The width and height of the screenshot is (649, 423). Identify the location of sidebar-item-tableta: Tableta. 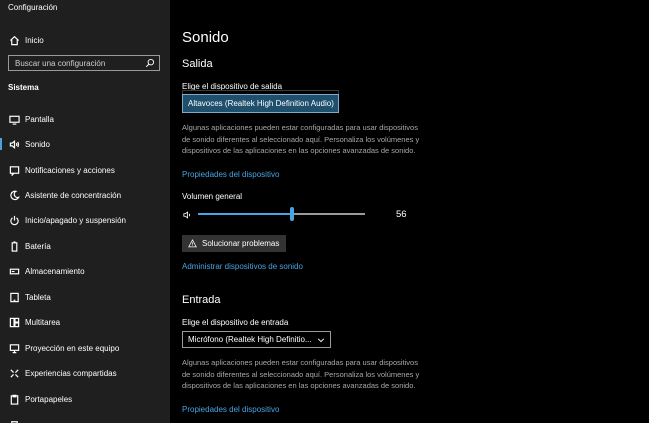
(85, 297).